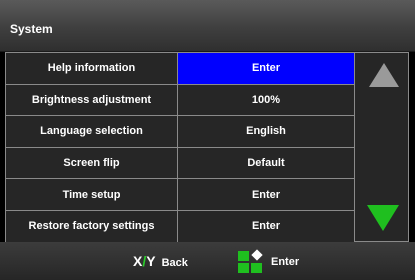  Describe the element at coordinates (207, 261) in the screenshot. I see `footer-hints: X/Y Back Enter` at that location.